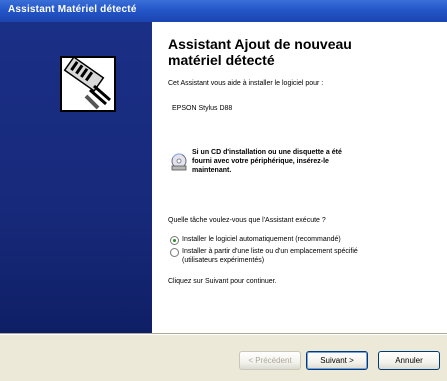 The width and height of the screenshot is (447, 381). Describe the element at coordinates (202, 108) in the screenshot. I see `device-name: EPSON Stylus D88` at that location.